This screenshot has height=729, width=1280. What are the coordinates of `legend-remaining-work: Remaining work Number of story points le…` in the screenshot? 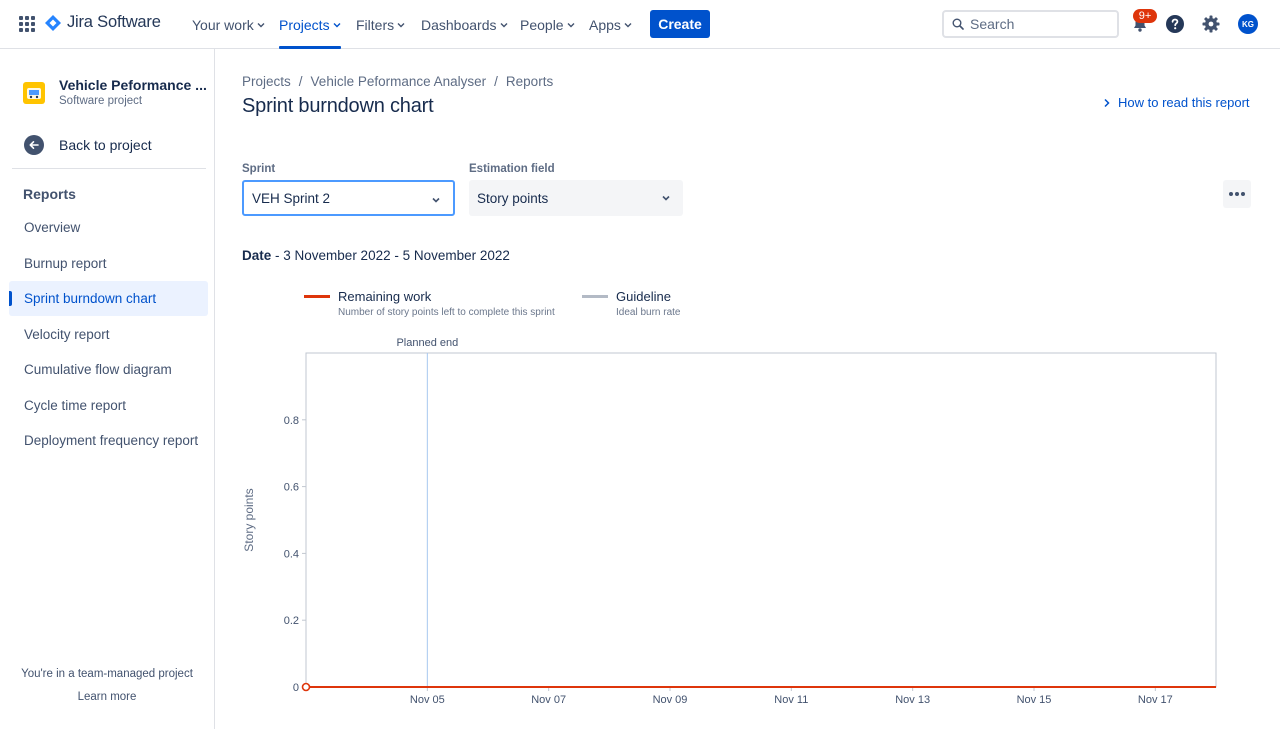 It's located at (429, 303).